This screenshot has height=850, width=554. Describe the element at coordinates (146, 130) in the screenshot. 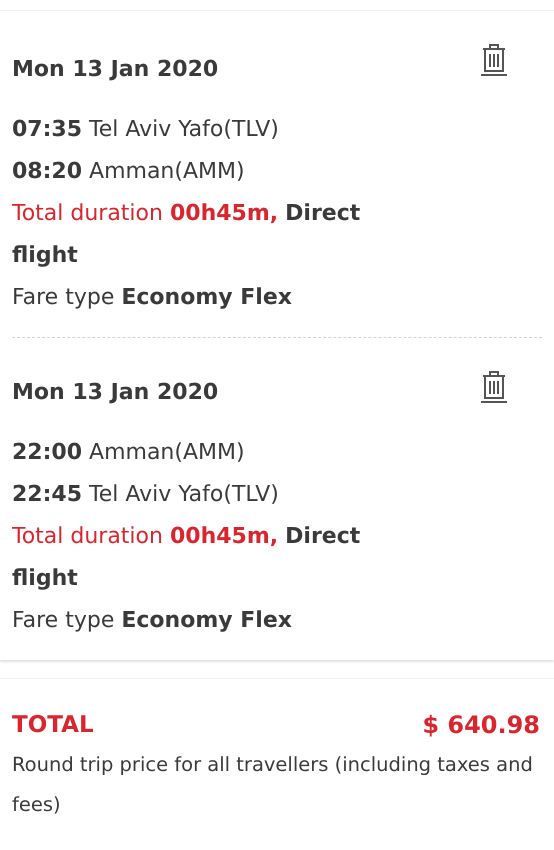

I see `departure-info: 07:35 Tel Aviv Yafo(TLV)` at that location.